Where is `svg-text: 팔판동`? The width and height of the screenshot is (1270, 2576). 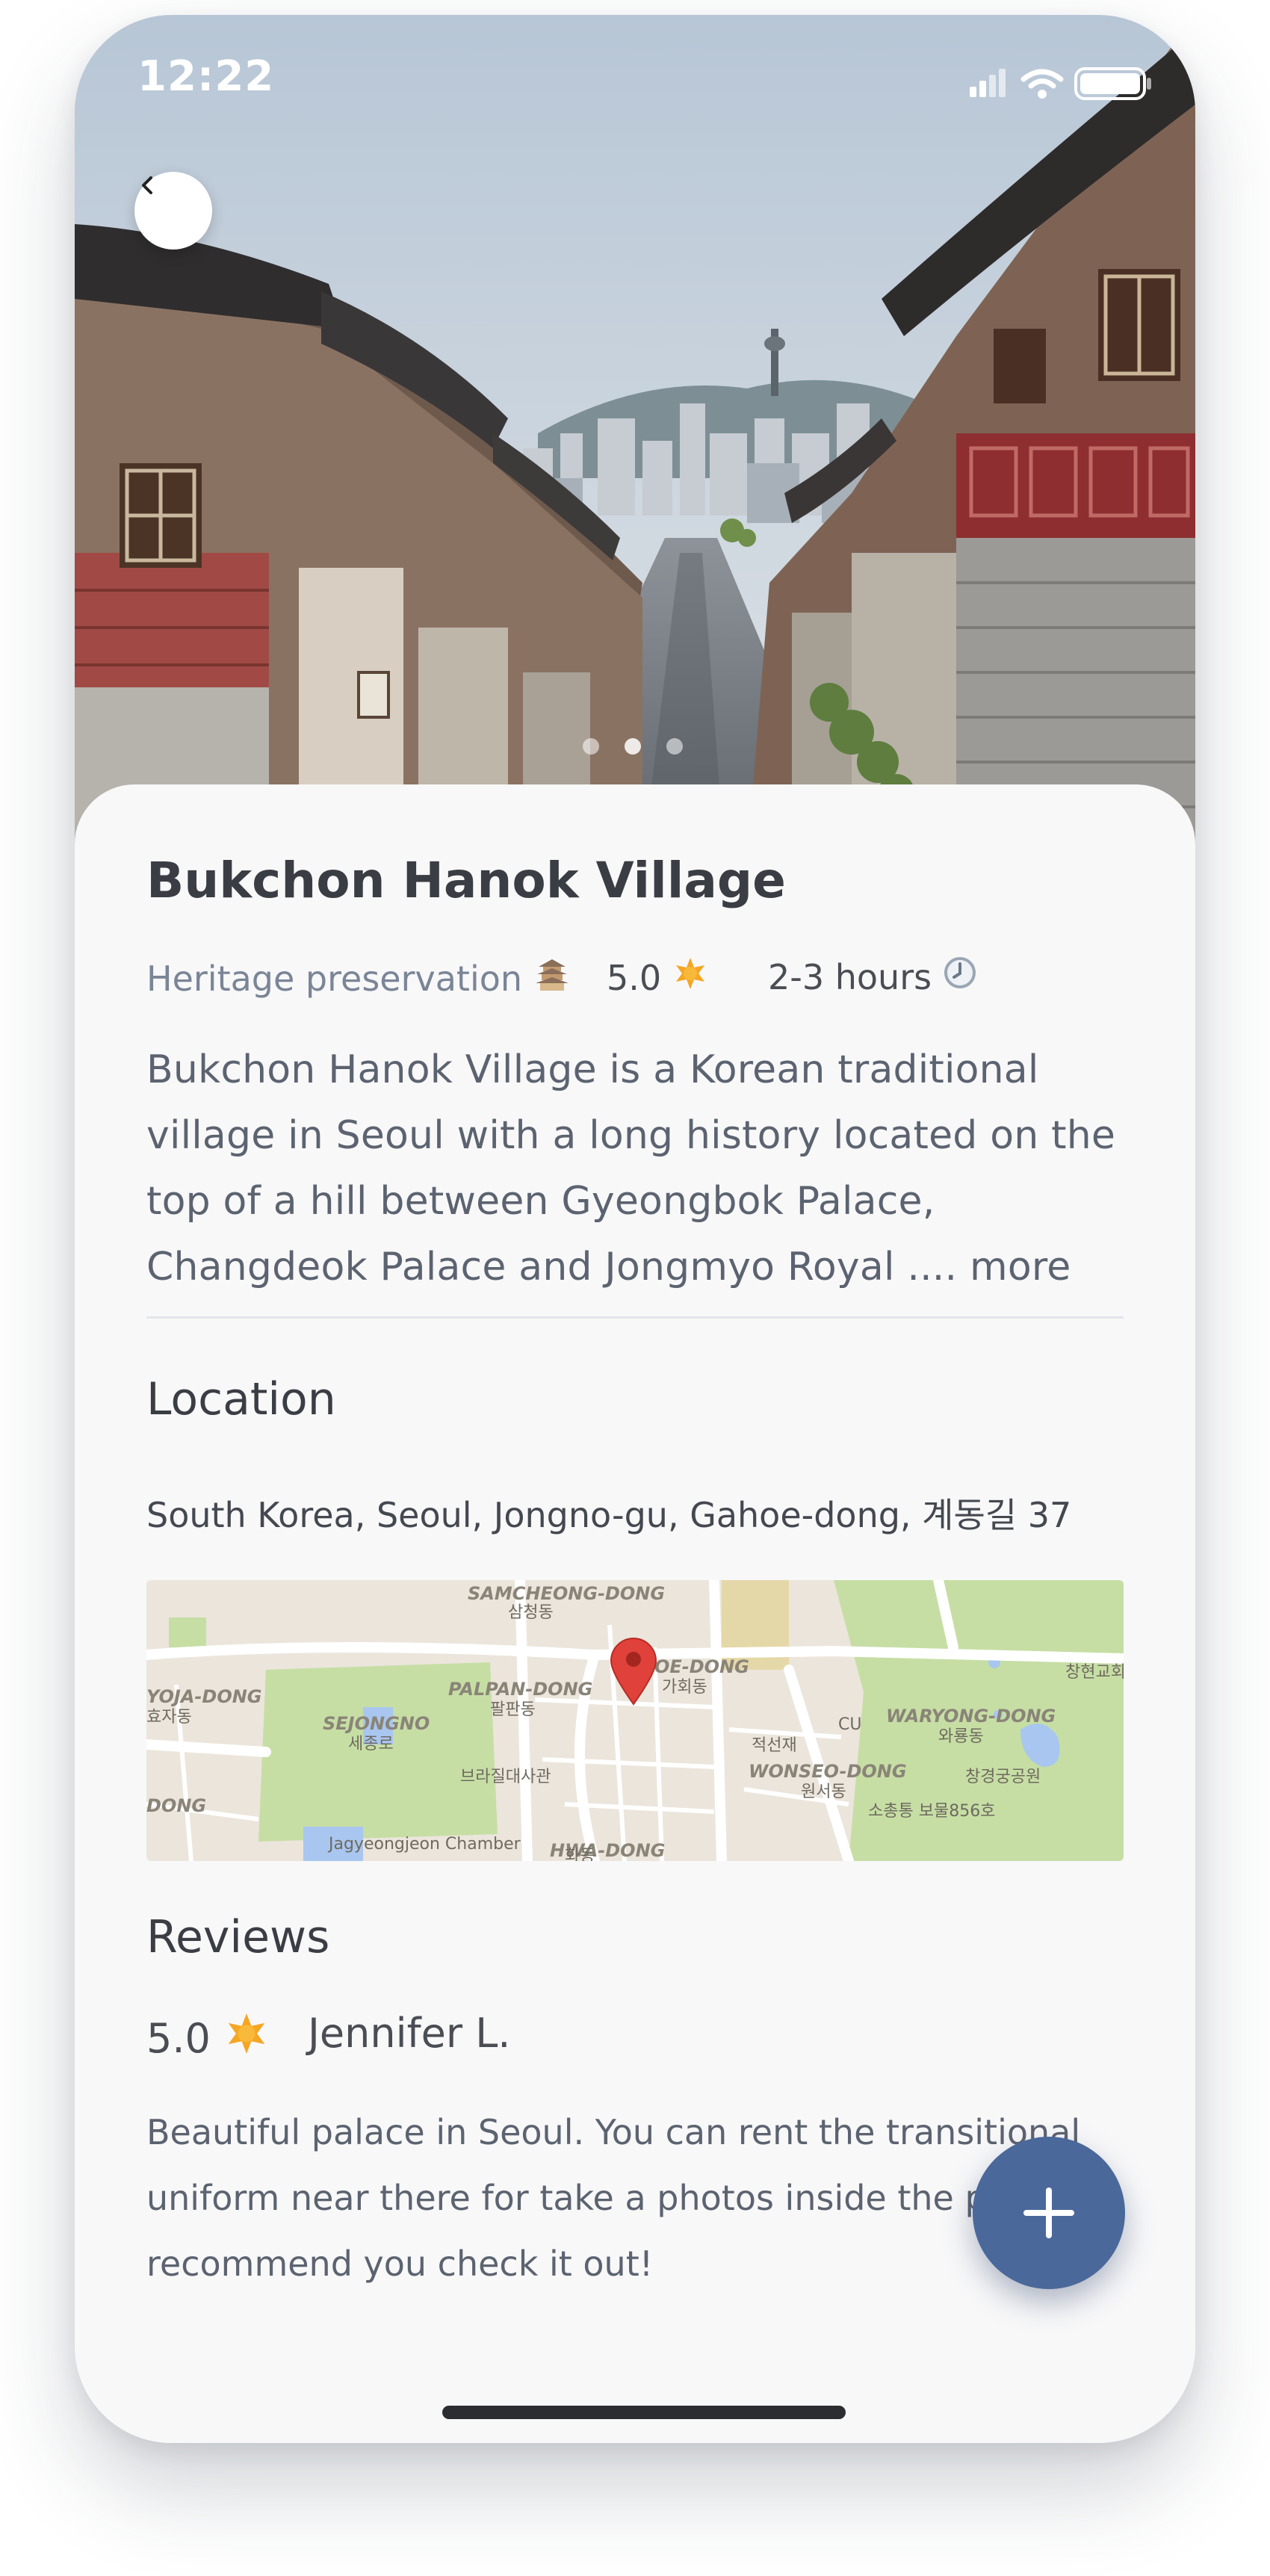
svg-text: 팔판동 is located at coordinates (513, 1709).